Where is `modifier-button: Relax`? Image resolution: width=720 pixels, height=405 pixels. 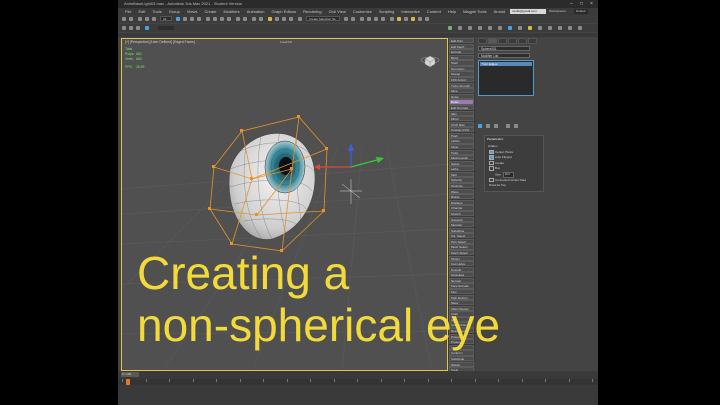
modifier-button: Relax is located at coordinates (461, 102).